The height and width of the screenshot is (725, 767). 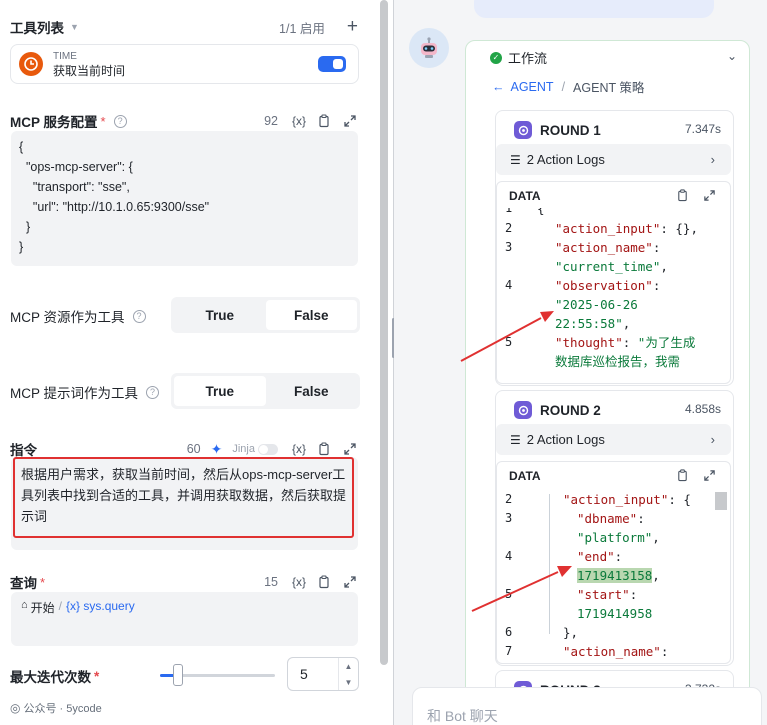 What do you see at coordinates (532, 87) in the screenshot?
I see `breadcrumb-agent: AGENT` at bounding box center [532, 87].